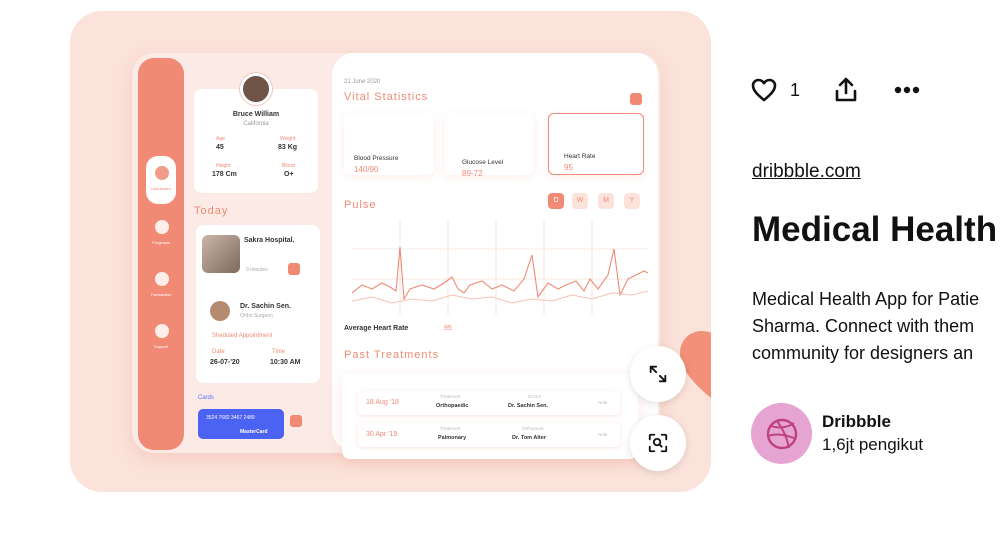  Describe the element at coordinates (162, 331) in the screenshot. I see `support-icon` at that location.